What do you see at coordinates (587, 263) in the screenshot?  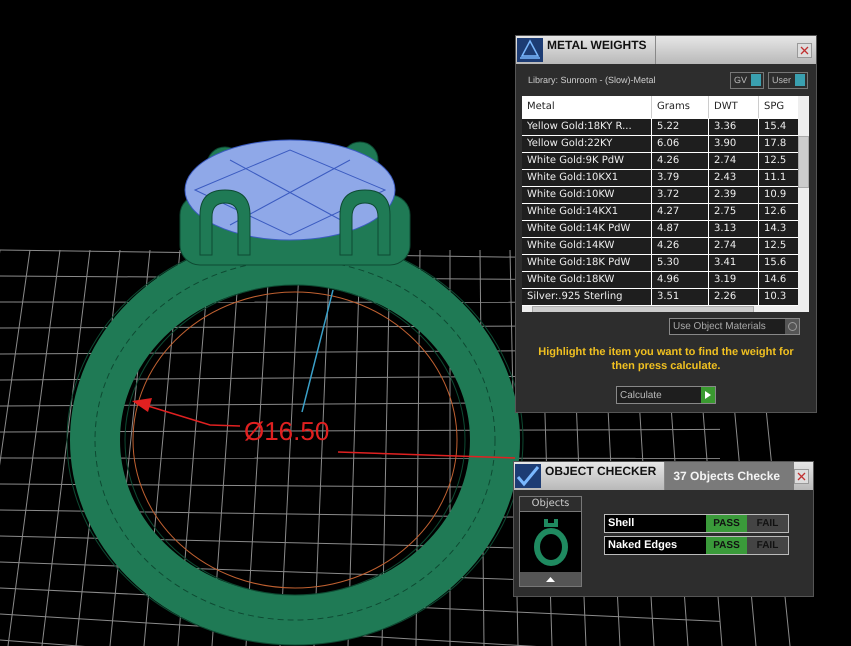 I see `table-cell: White Gold:18K PdW` at bounding box center [587, 263].